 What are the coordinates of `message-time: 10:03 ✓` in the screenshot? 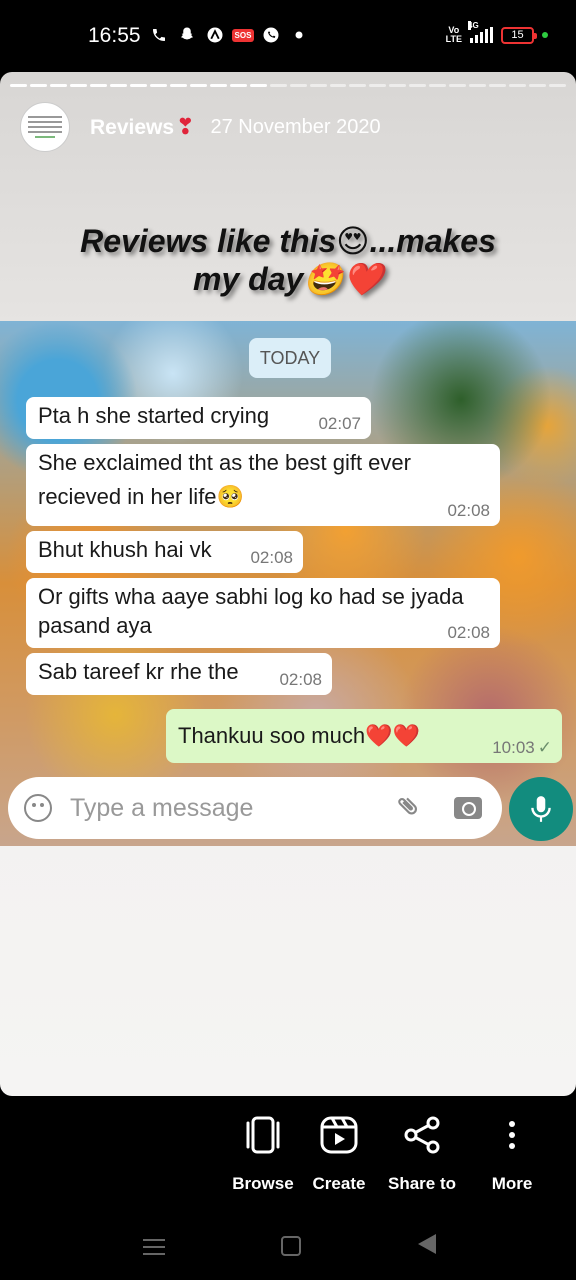 It's located at (522, 748).